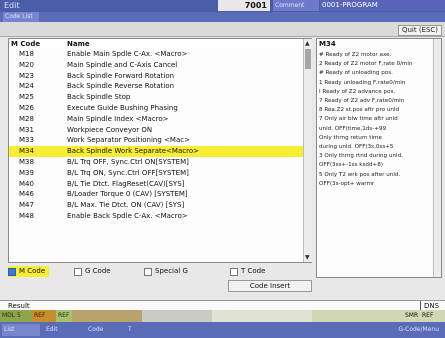  What do you see at coordinates (156, 130) in the screenshot?
I see `code-list-row: M31 Workpiece Conveyor ON` at bounding box center [156, 130].